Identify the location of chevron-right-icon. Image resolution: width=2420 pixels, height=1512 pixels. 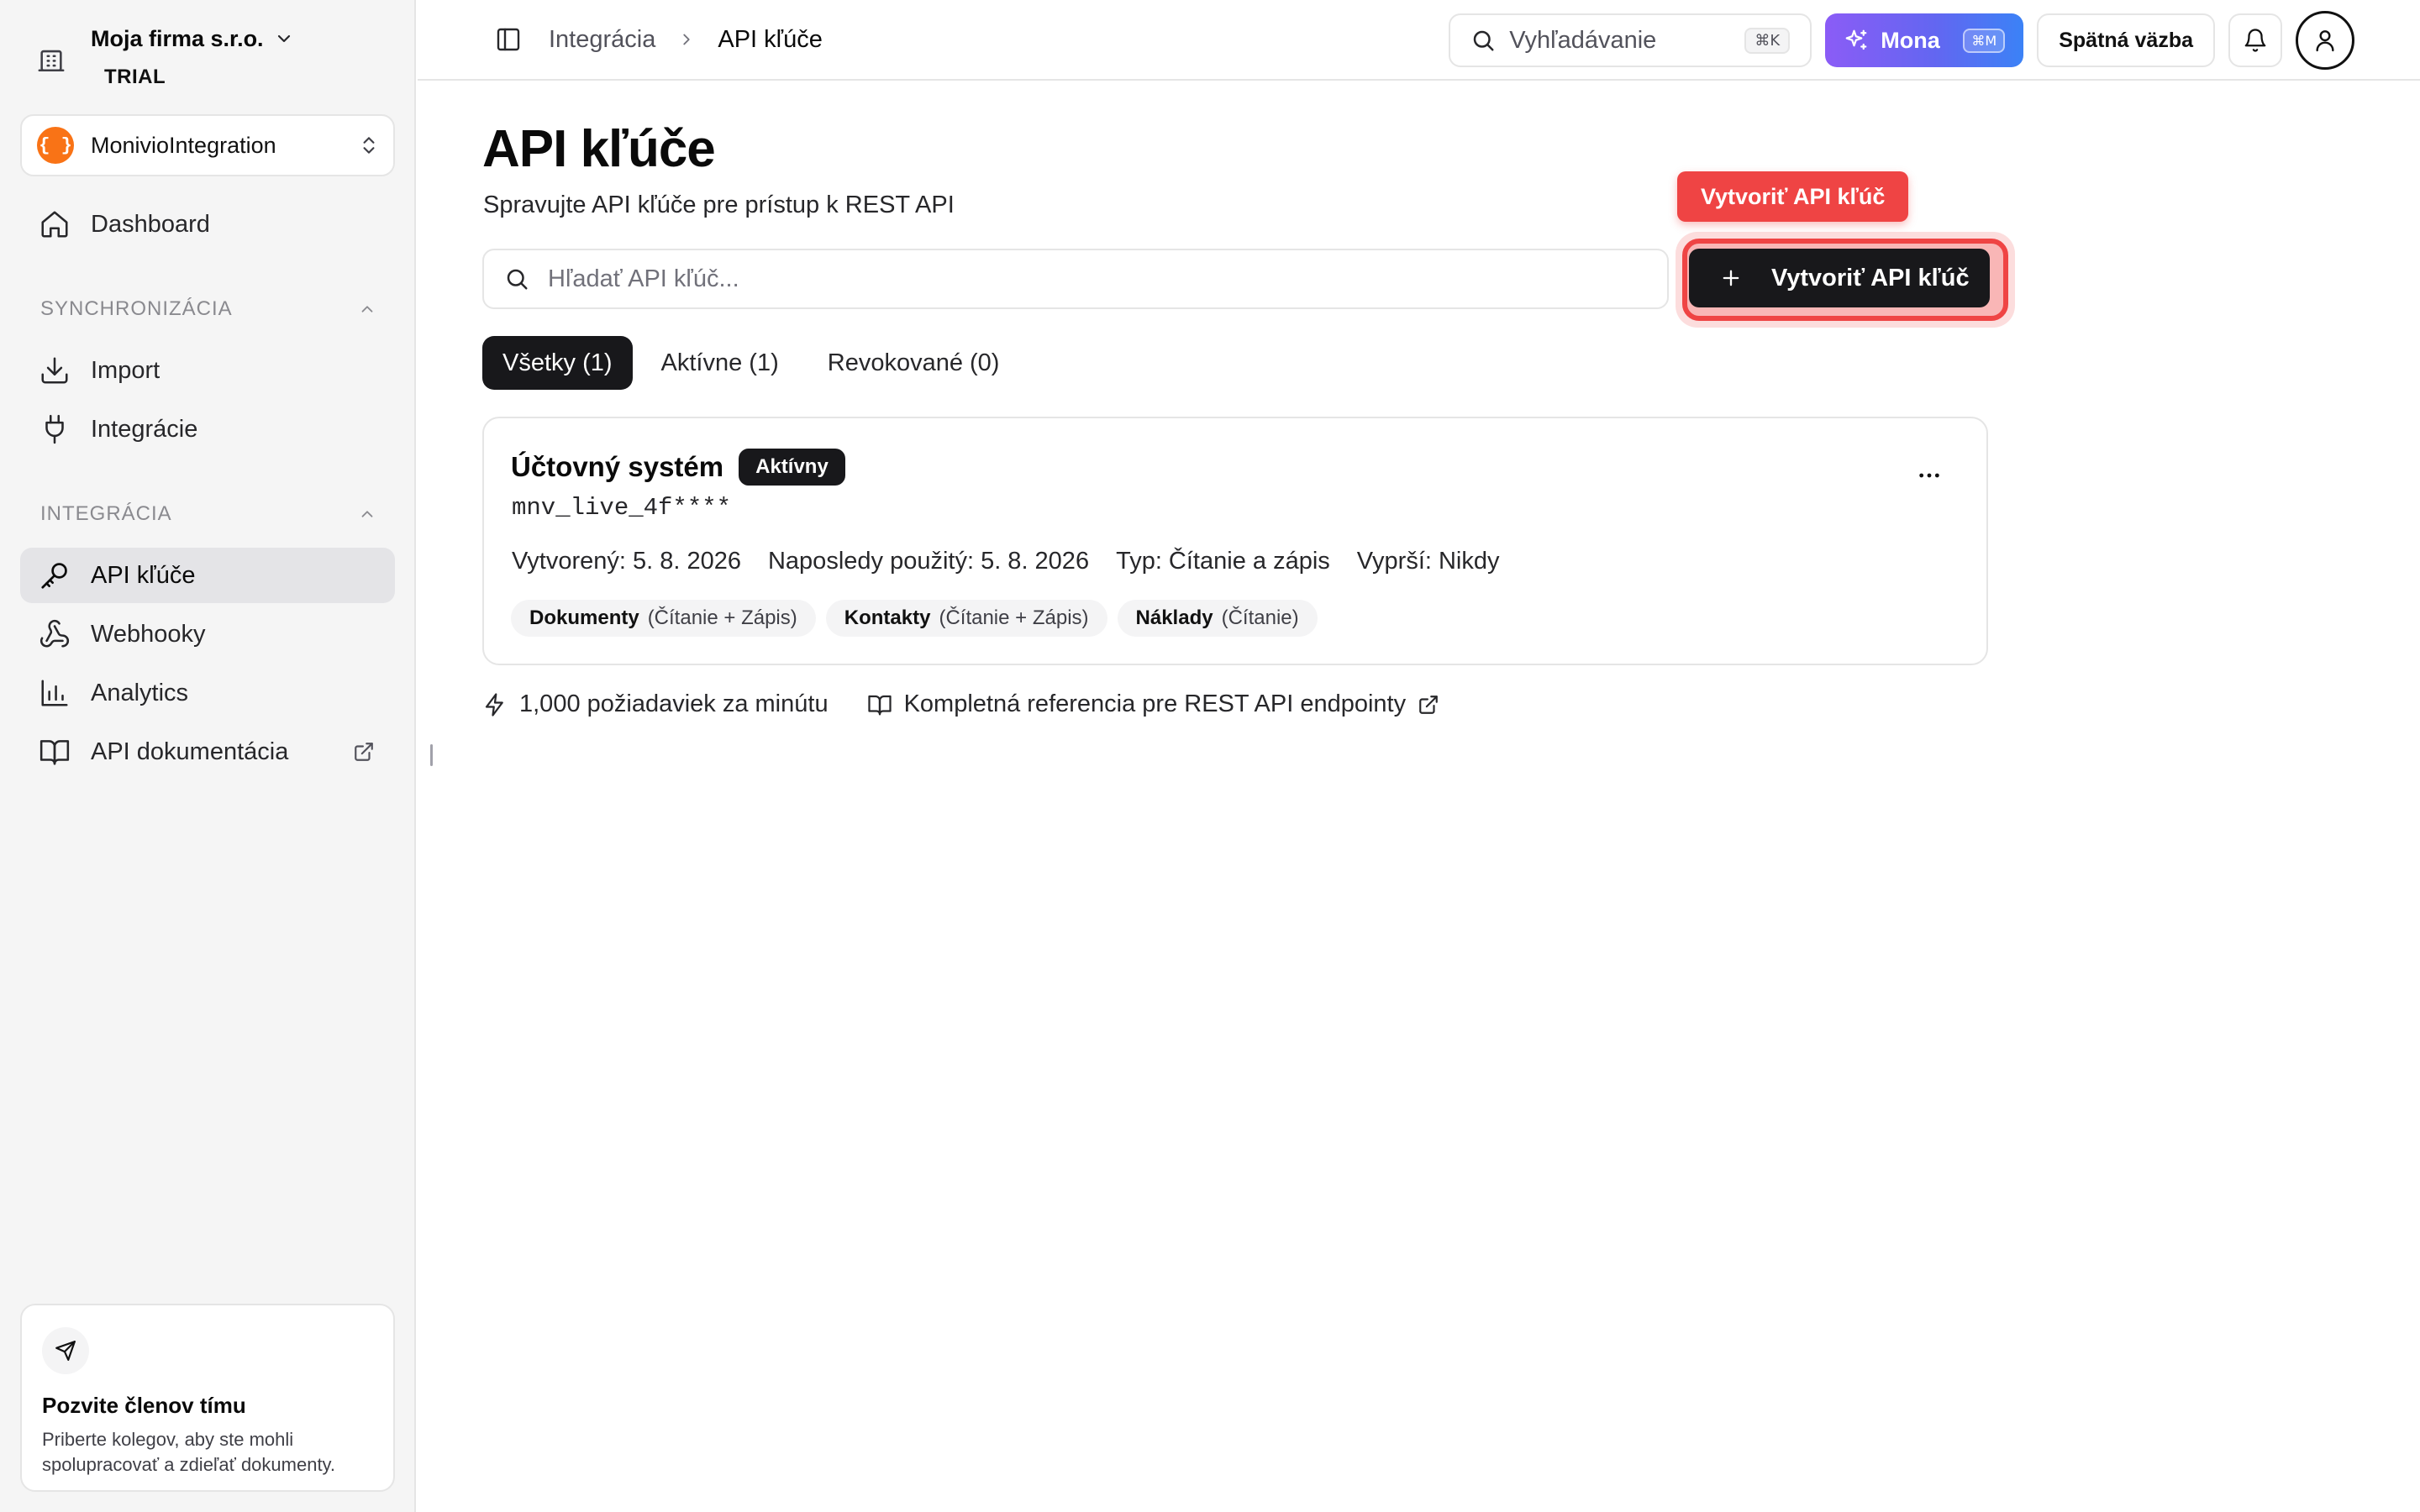
(687, 39).